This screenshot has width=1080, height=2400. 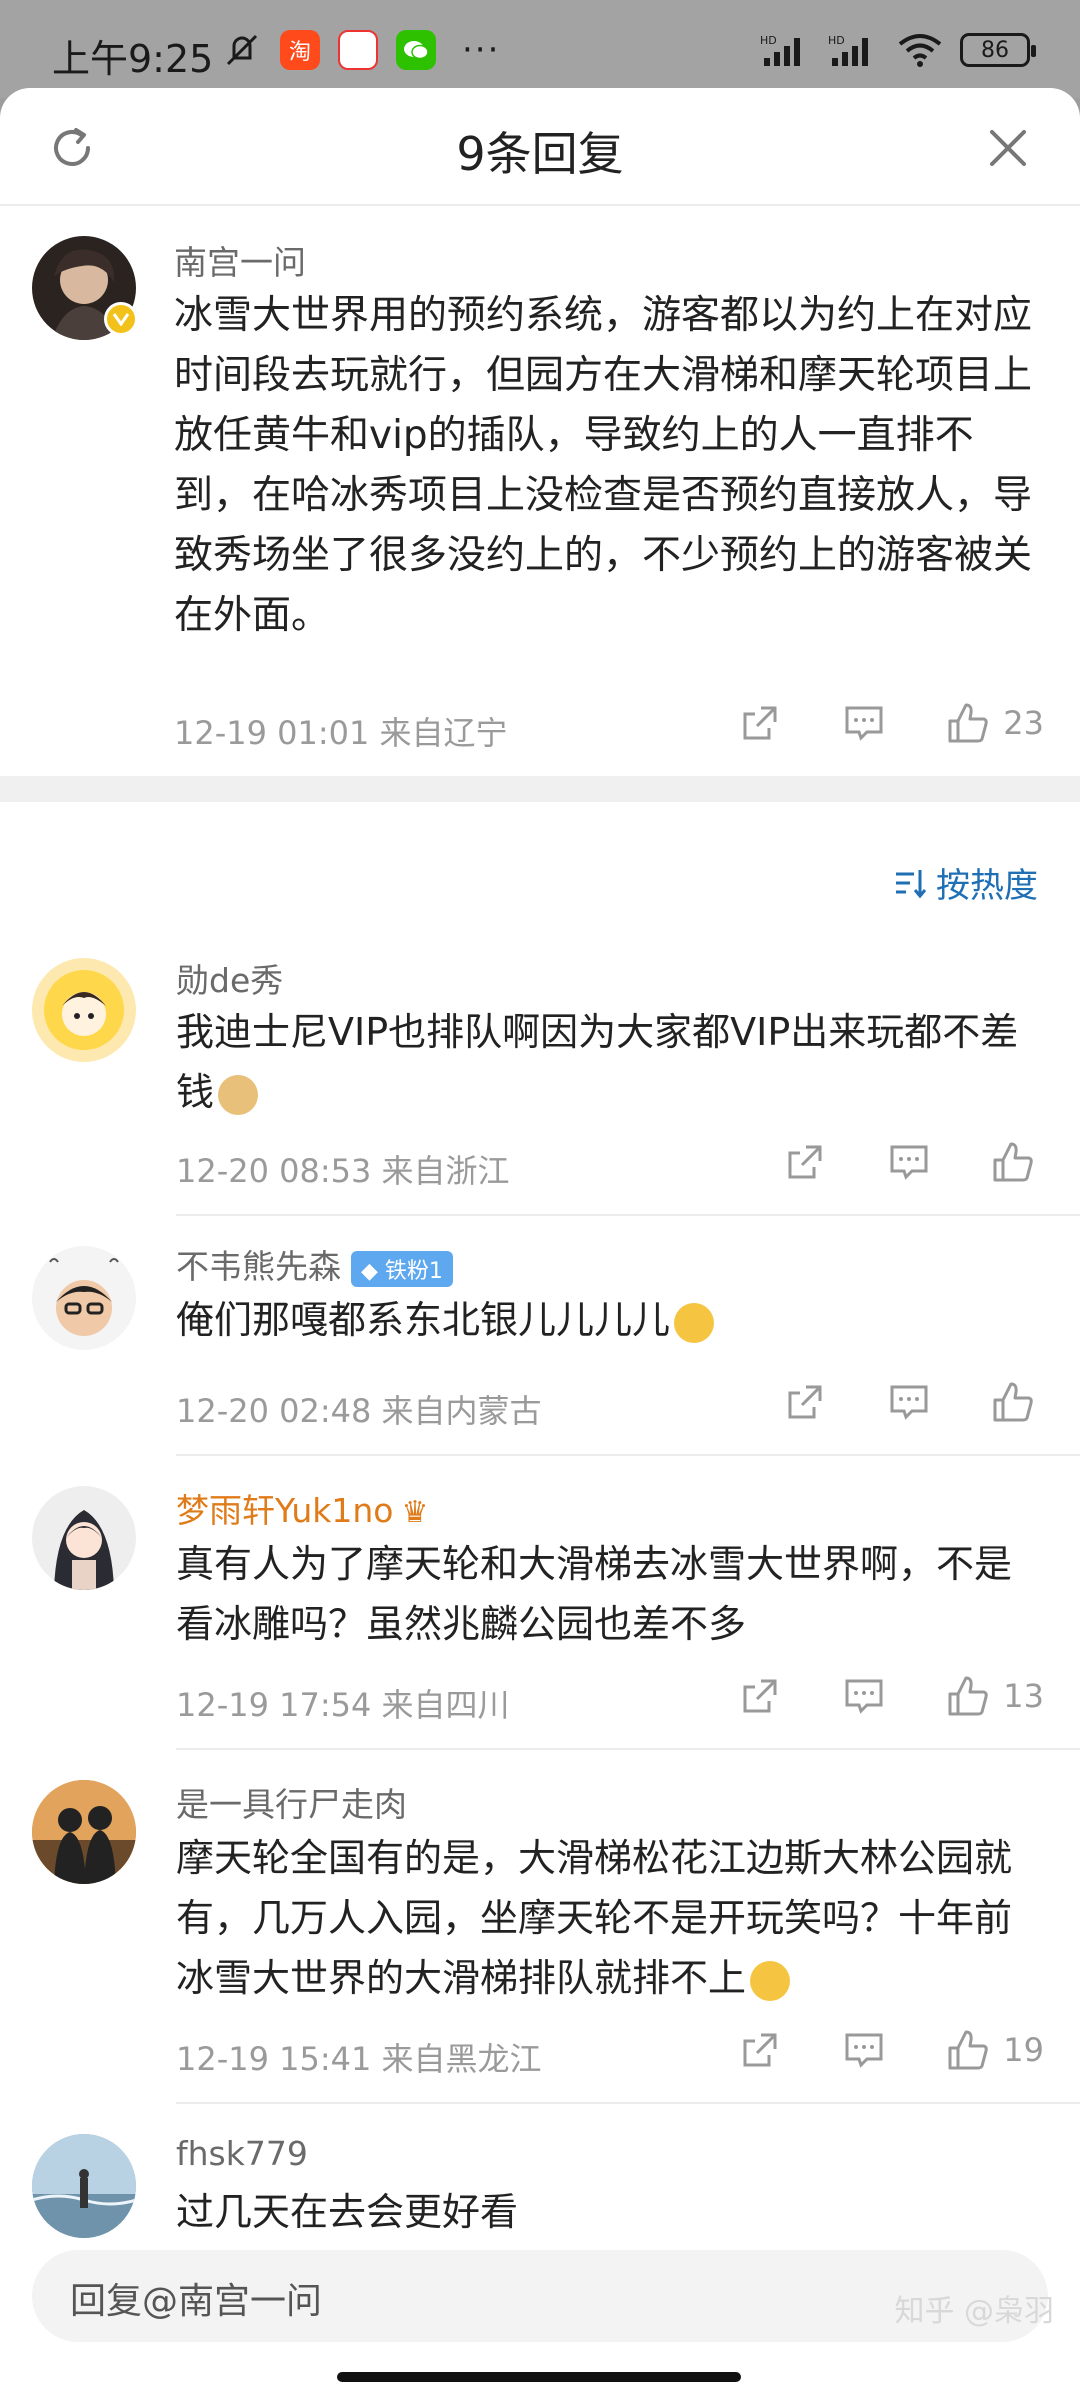 What do you see at coordinates (359, 2059) in the screenshot?
I see `reply-meta: 12-19 15:41 来自黑龙江` at bounding box center [359, 2059].